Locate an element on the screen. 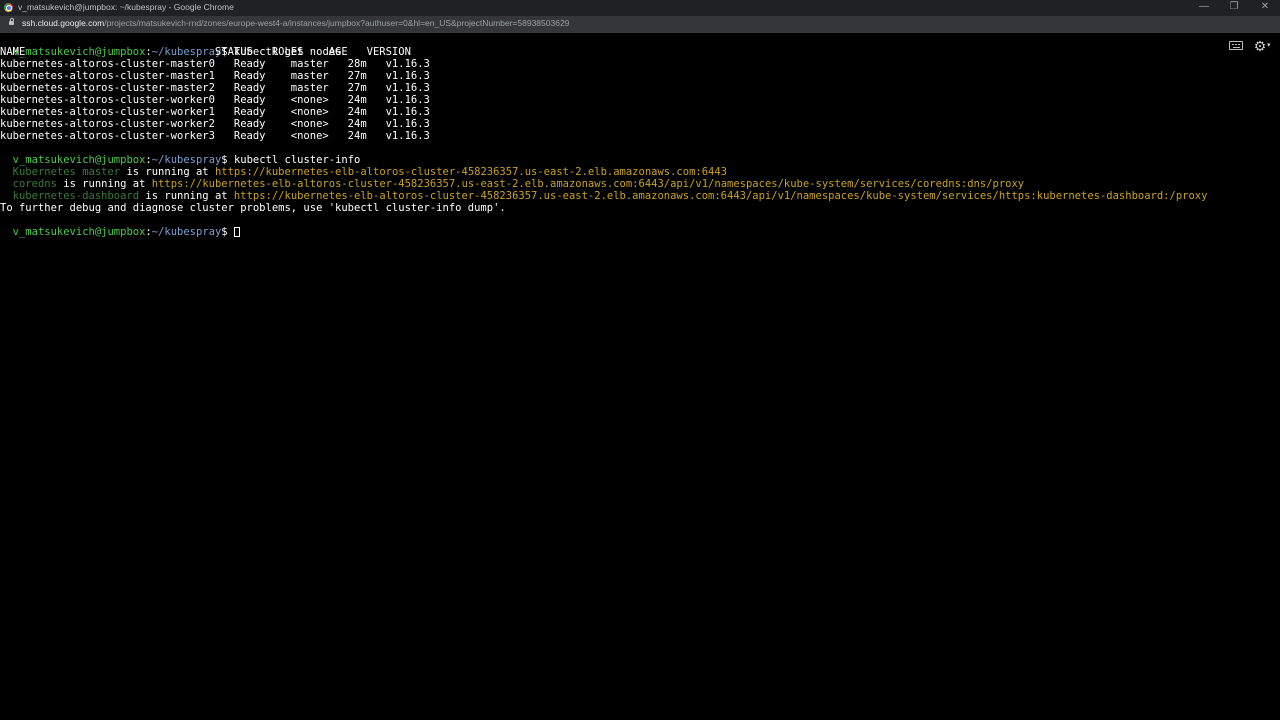 The width and height of the screenshot is (1280, 720). prompt-user: v_matsukevich@jumpbox is located at coordinates (79, 232).